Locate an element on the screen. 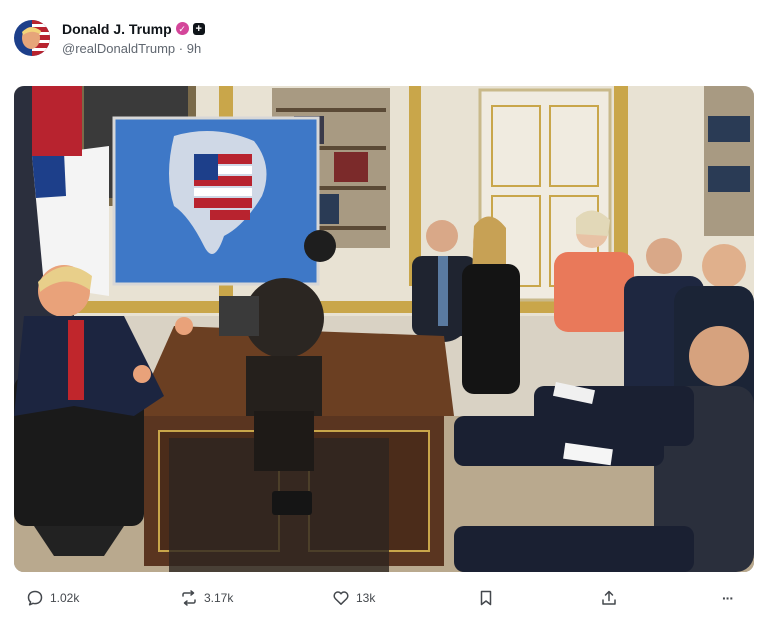 This screenshot has height=624, width=768. author-meta: @realDonaldTrump · 9h is located at coordinates (133, 48).